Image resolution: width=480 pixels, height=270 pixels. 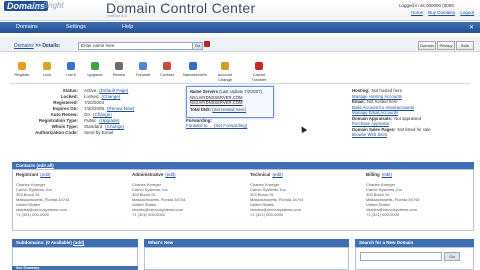 I want to click on right-info-row: Manage Hosting Accounts, so click(x=377, y=96).